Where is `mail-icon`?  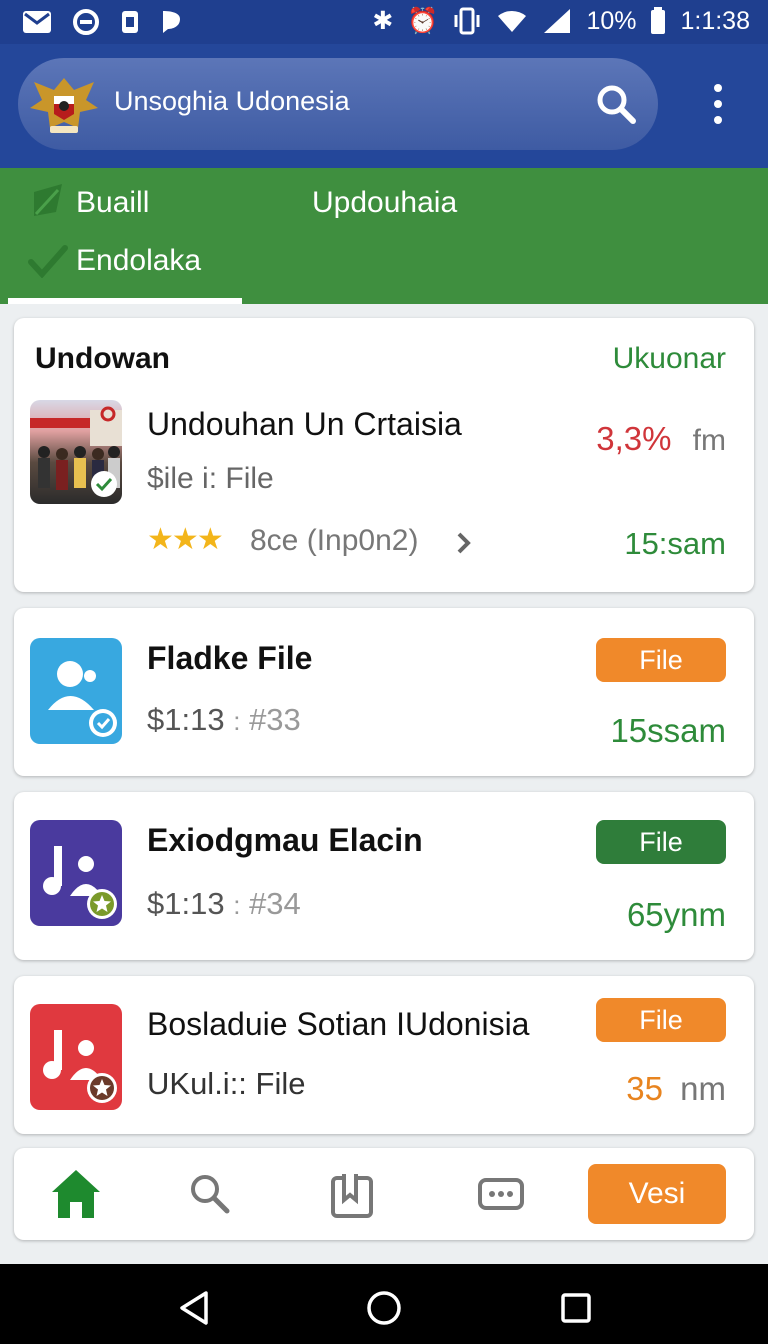 mail-icon is located at coordinates (37, 22).